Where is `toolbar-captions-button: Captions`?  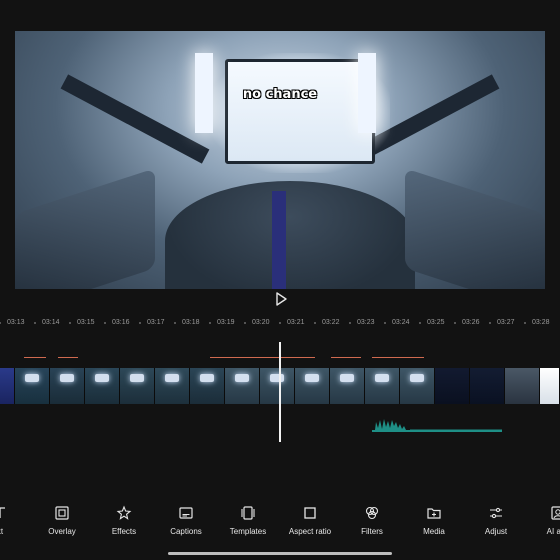
toolbar-captions-button: Captions is located at coordinates (186, 520).